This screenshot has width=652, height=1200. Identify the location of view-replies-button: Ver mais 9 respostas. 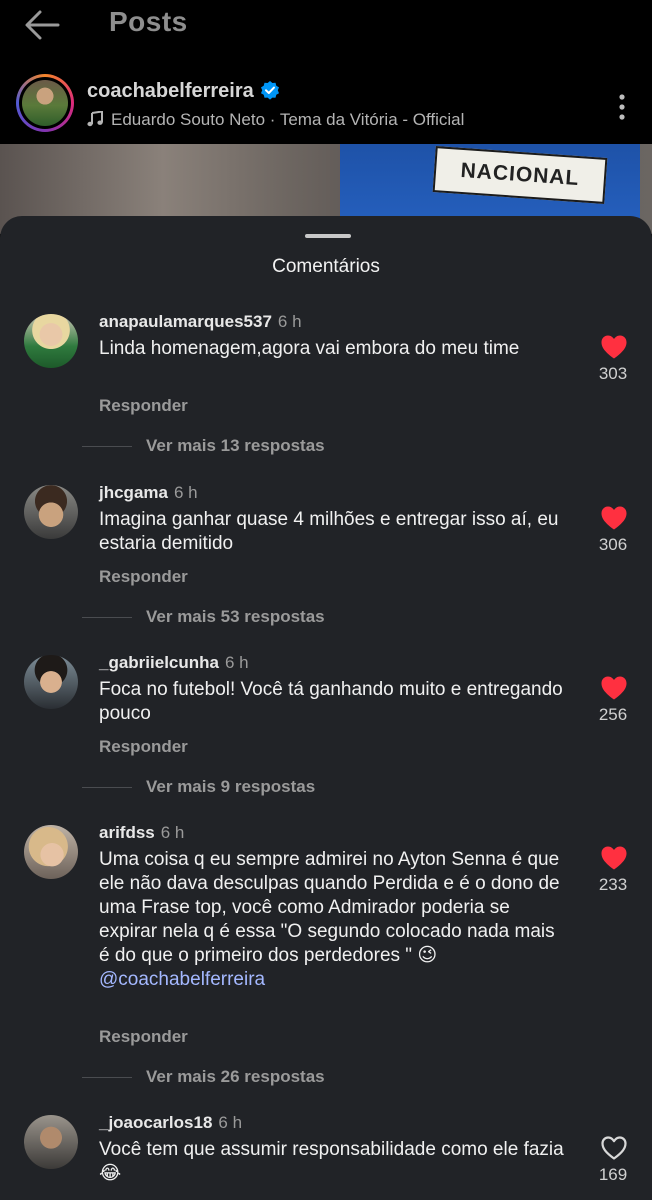
(198, 787).